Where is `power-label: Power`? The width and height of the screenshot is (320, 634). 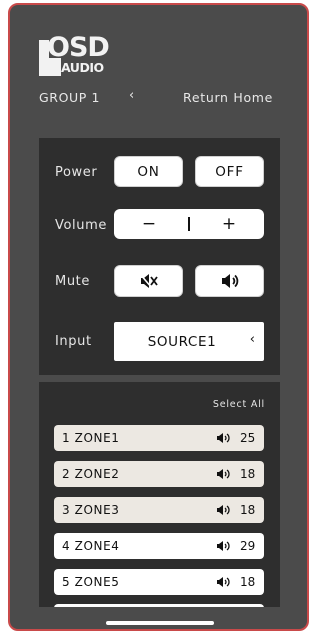
power-label: Power is located at coordinates (76, 172).